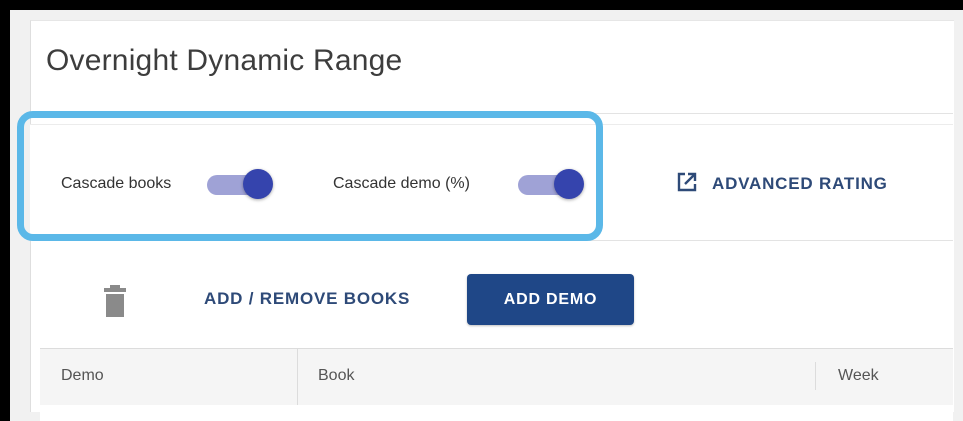  What do you see at coordinates (307, 299) in the screenshot?
I see `add-remove-books-button: ADD / REMOVE BOOKS` at bounding box center [307, 299].